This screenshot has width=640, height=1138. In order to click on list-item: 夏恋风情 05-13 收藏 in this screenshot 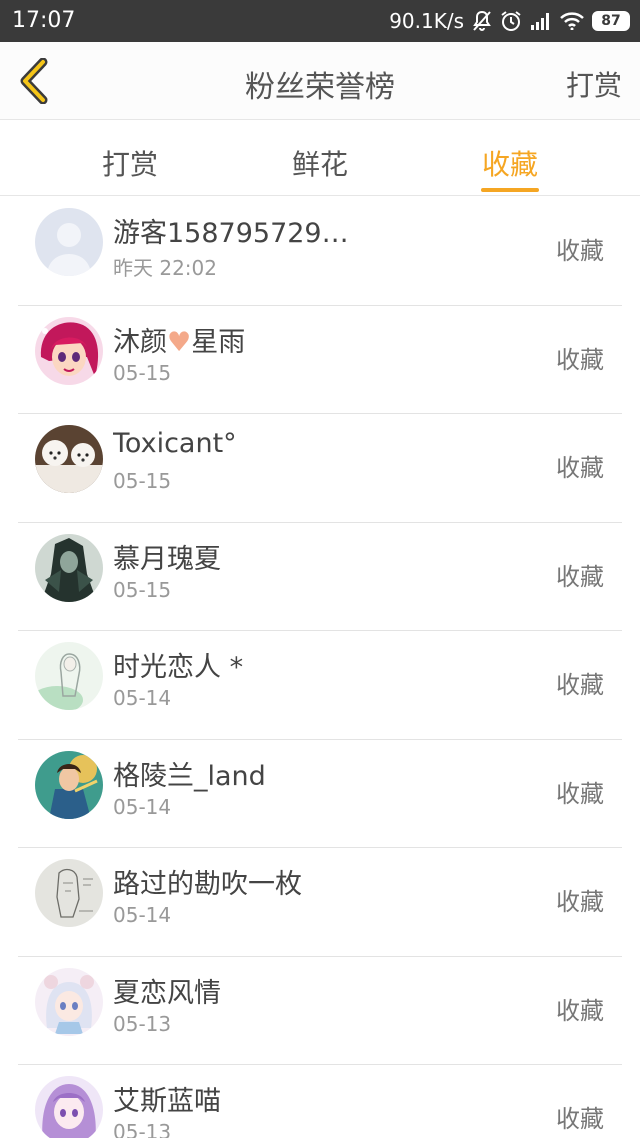, I will do `click(320, 1011)`.